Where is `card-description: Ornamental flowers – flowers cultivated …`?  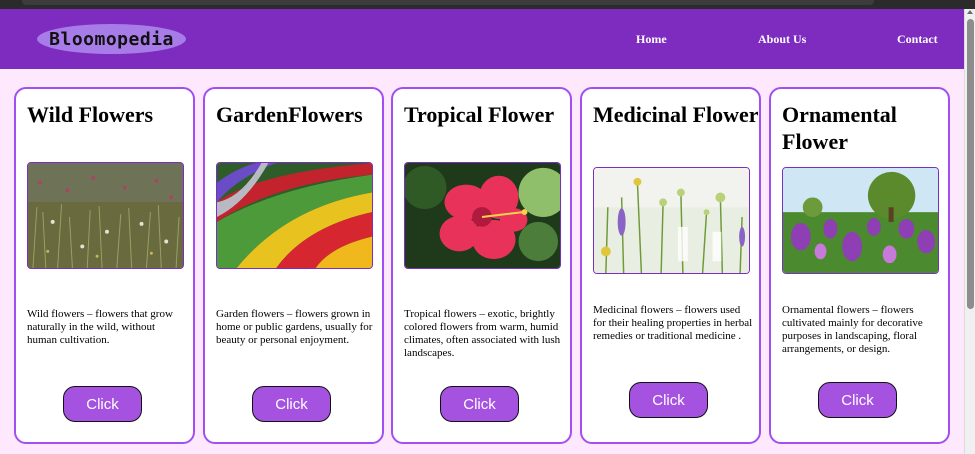
card-description: Ornamental flowers – flowers cultivated … is located at coordinates (852, 329).